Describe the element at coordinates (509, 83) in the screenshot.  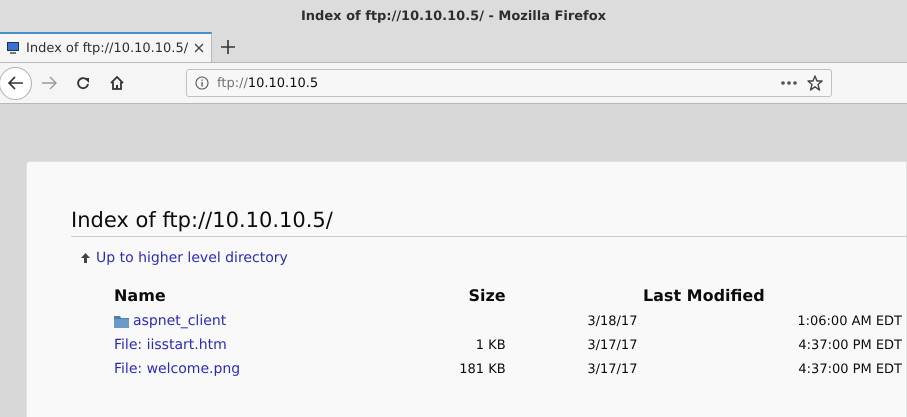
I see `address-bar: ftp://10.10.10.5` at that location.